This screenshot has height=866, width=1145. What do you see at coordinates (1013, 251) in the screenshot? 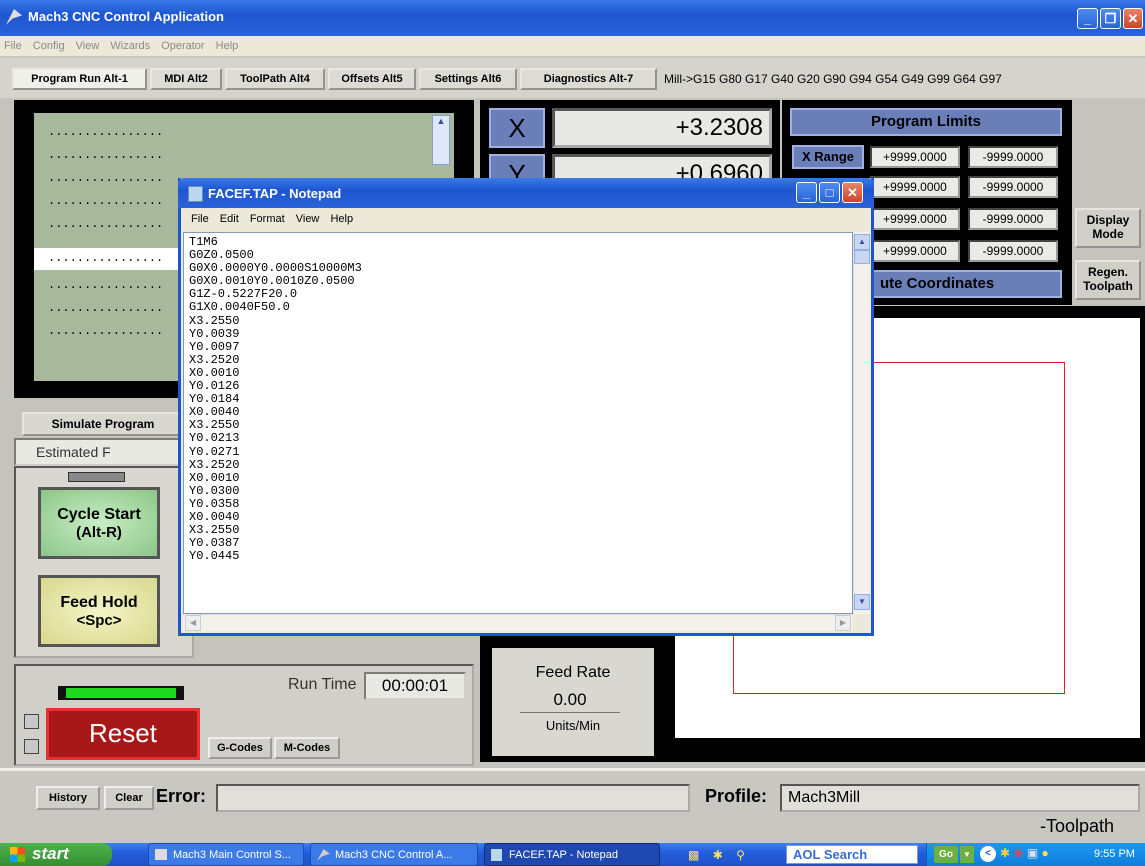
I see `a-range-max: -9999.0000` at bounding box center [1013, 251].